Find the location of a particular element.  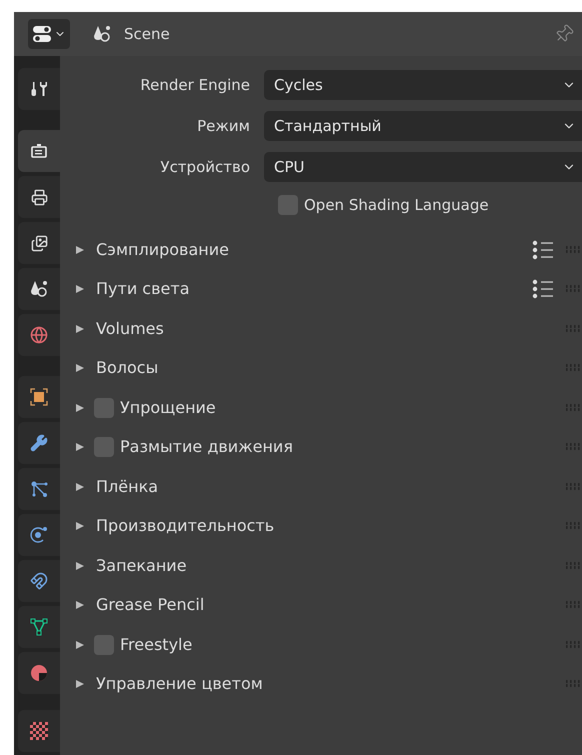

panel-title: Управление цветом is located at coordinates (179, 684).